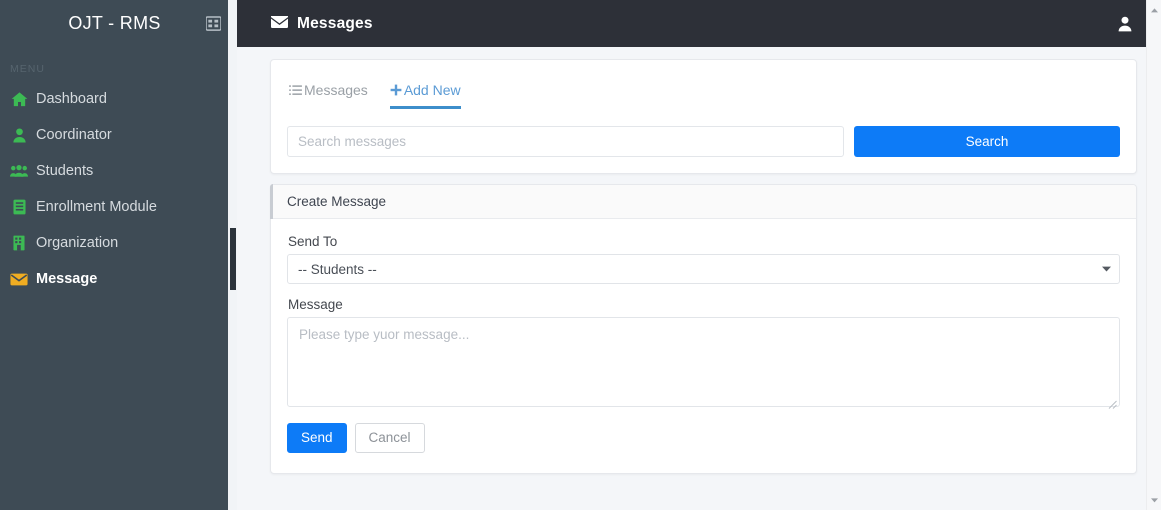 The height and width of the screenshot is (510, 1161). Describe the element at coordinates (1154, 10) in the screenshot. I see `scroll-up-icon` at that location.